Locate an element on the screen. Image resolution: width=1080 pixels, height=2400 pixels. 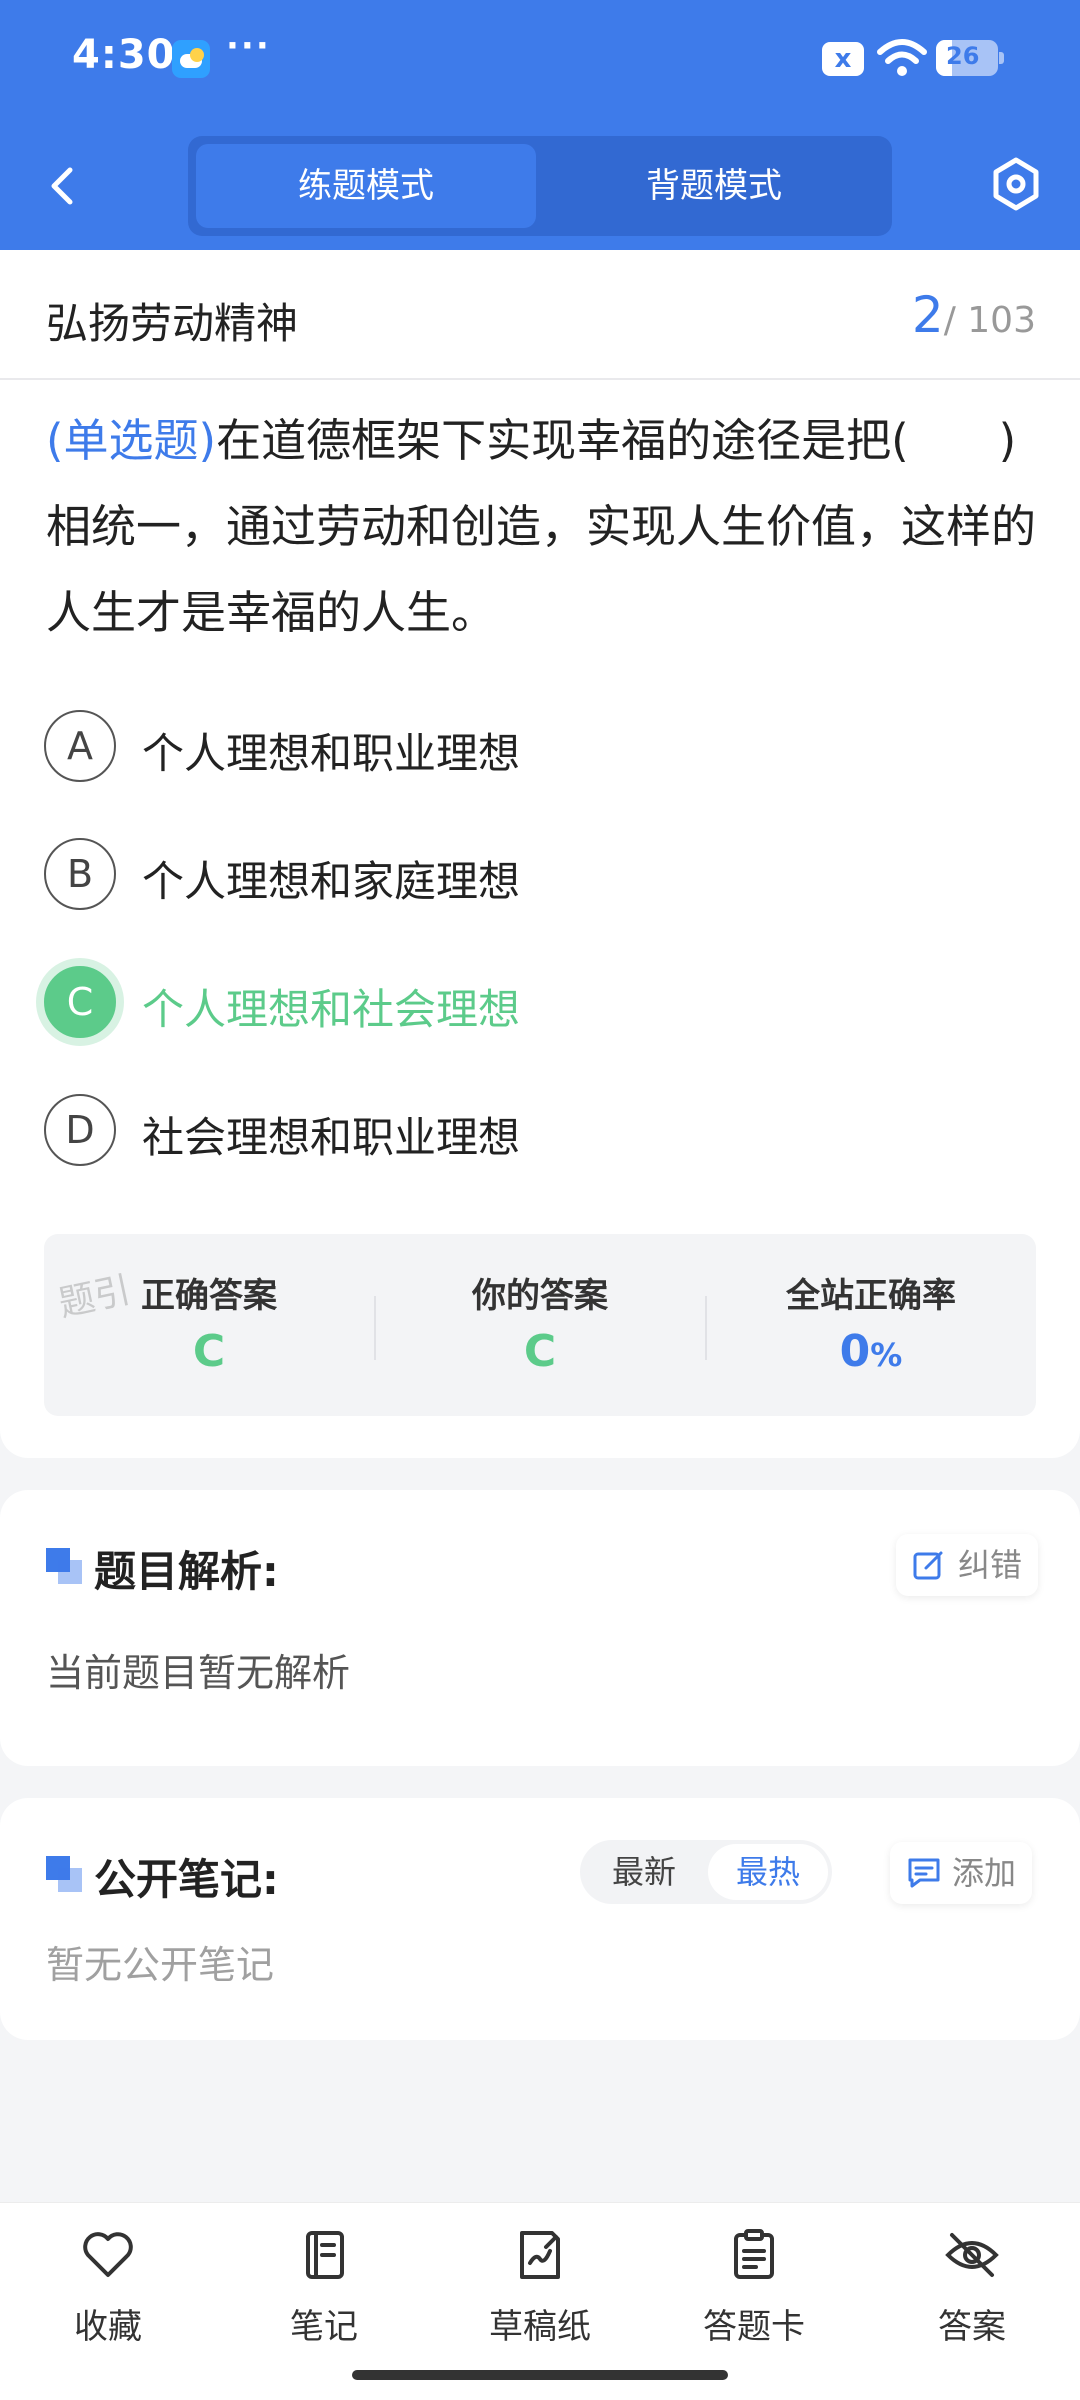
your-answer-value: C is located at coordinates (540, 1351).